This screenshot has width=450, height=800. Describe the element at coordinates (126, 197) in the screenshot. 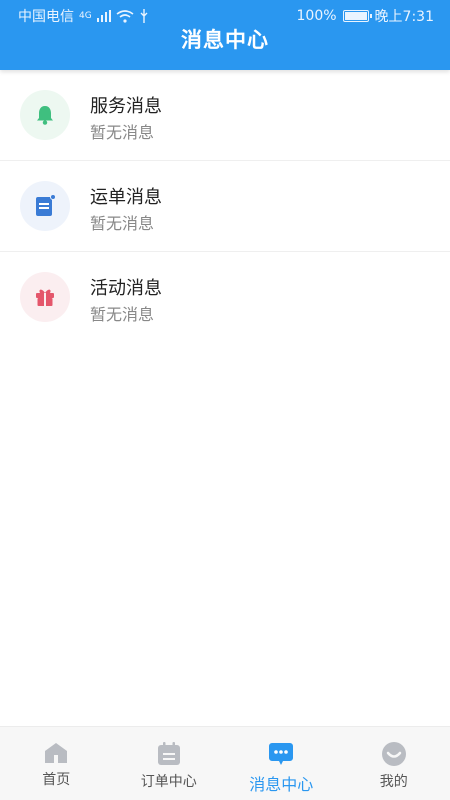

I see `message-title: 运单消息` at that location.